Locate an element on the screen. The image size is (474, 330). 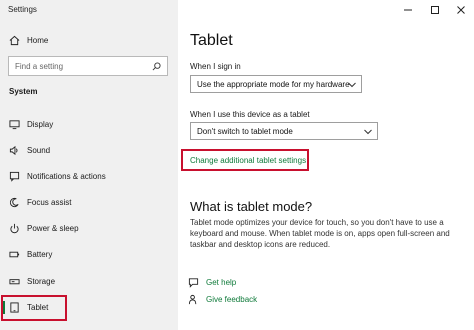
display-icon is located at coordinates (14, 125).